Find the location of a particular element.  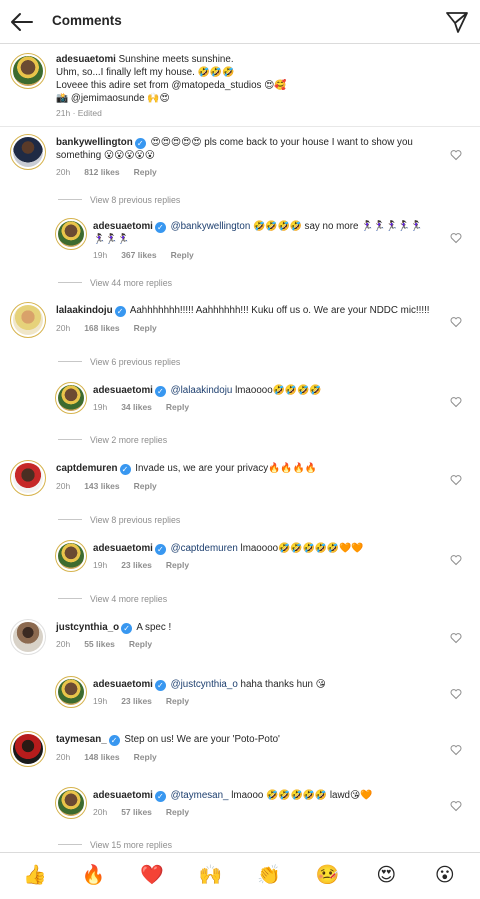

back-arrow-icon is located at coordinates (22, 22).